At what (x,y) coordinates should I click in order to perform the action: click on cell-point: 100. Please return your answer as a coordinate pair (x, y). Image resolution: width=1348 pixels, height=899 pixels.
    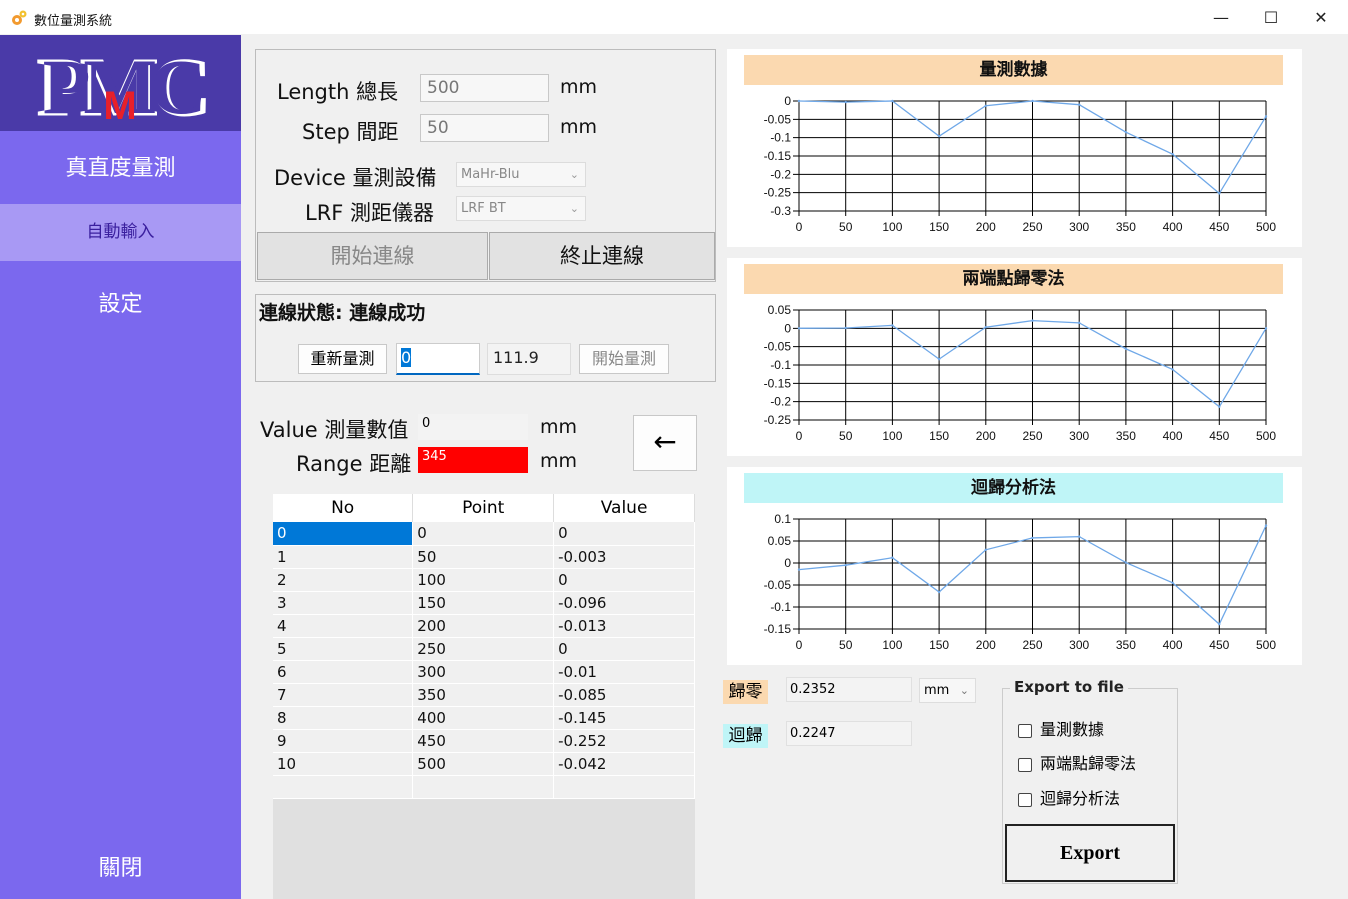
    Looking at the image, I should click on (483, 580).